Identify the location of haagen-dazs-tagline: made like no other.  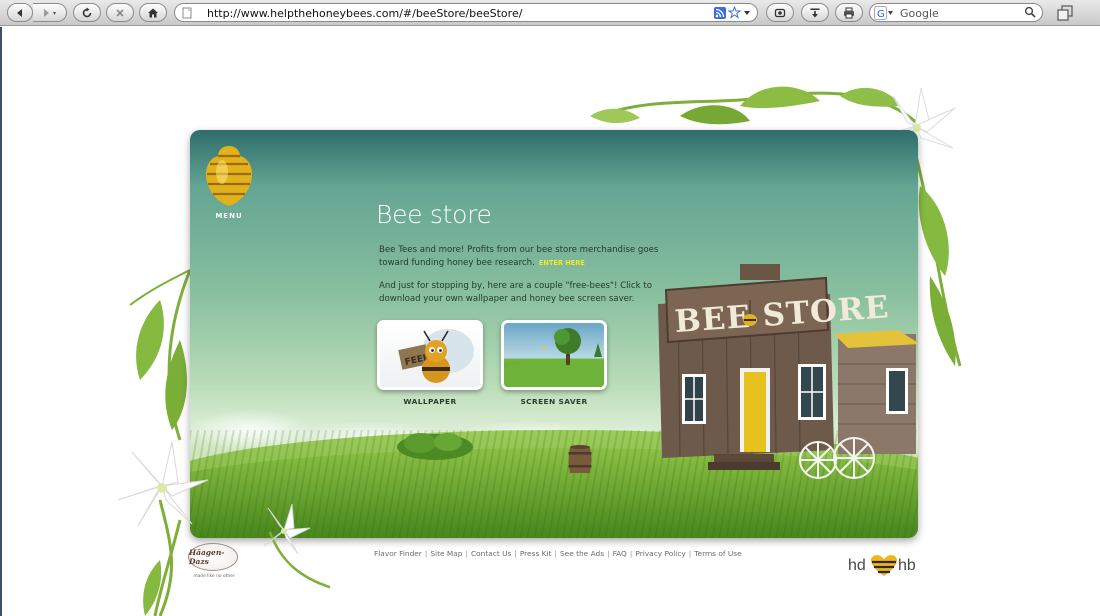
(214, 576).